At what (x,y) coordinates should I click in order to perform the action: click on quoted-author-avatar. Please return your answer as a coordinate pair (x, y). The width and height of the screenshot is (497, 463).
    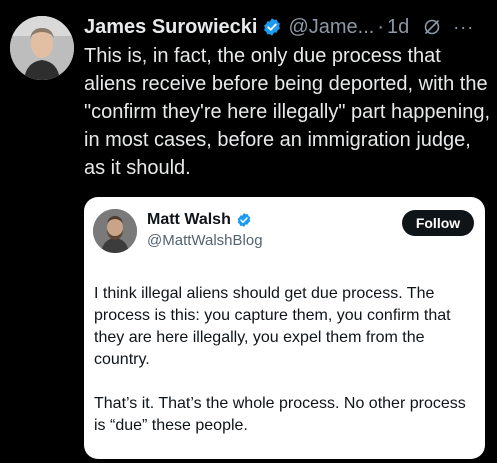
    Looking at the image, I should click on (115, 231).